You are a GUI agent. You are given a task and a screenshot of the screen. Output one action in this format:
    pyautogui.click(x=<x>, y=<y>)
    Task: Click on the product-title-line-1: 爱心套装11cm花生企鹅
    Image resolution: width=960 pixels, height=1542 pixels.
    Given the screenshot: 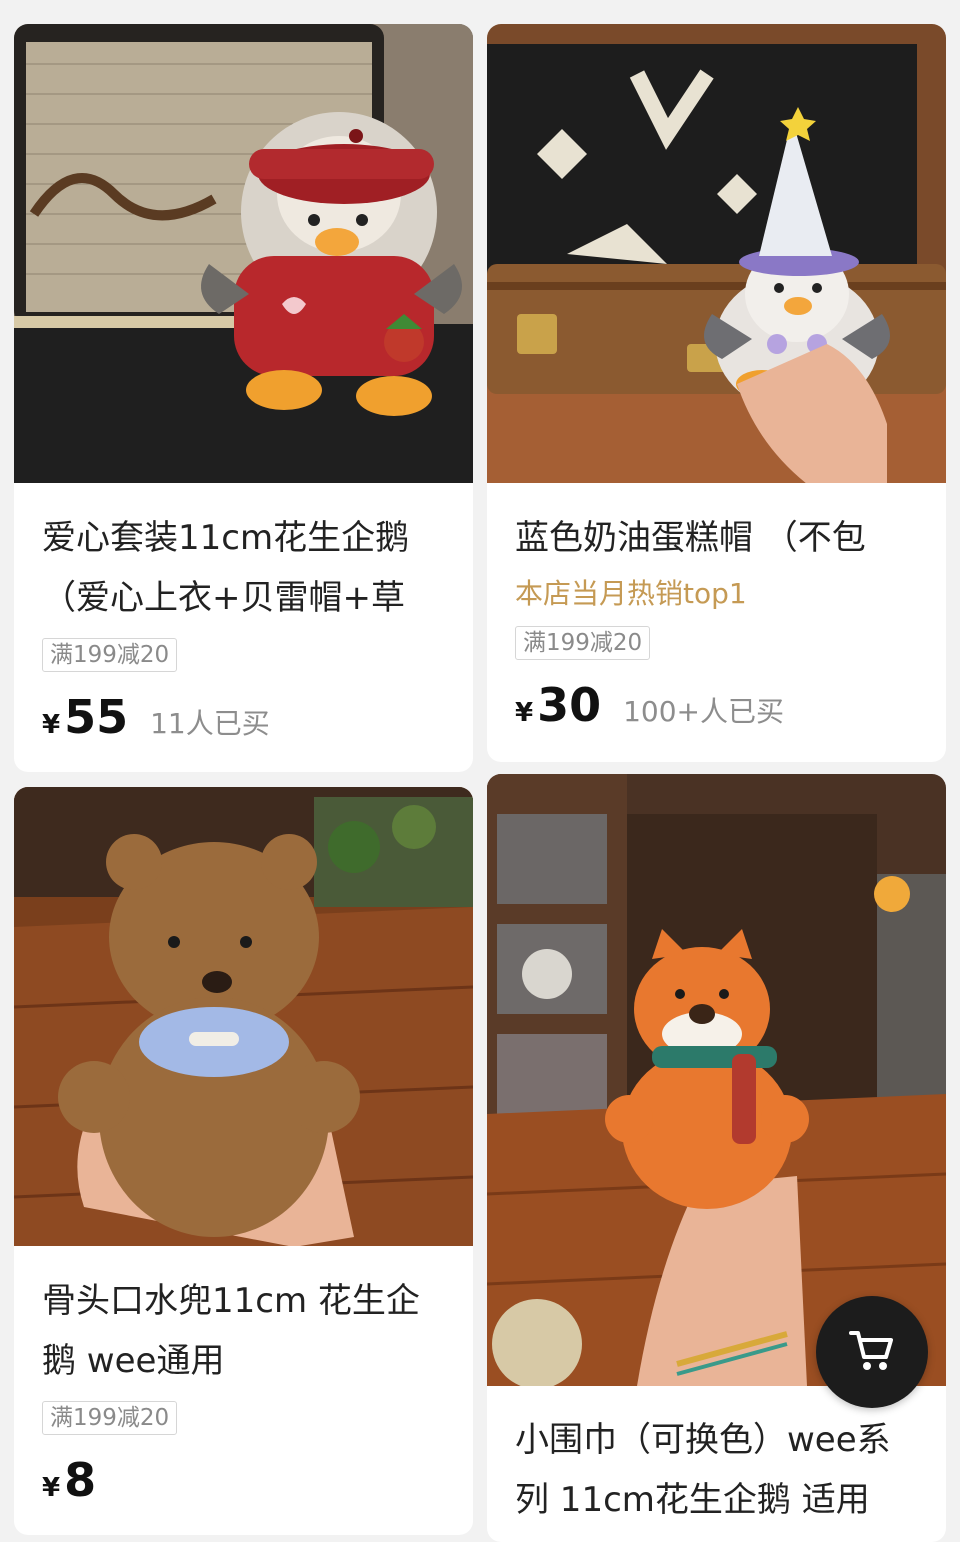 What is the action you would take?
    pyautogui.click(x=226, y=538)
    